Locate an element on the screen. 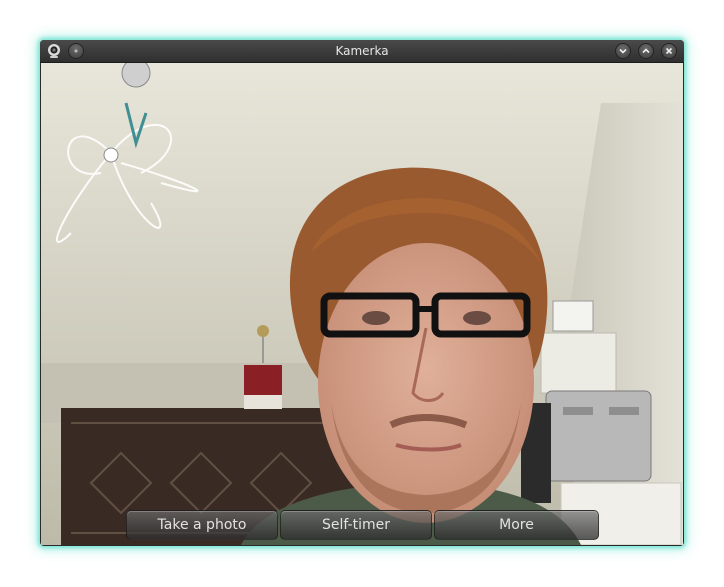 This screenshot has width=724, height=587. title-bar: Kamerka is located at coordinates (362, 51).